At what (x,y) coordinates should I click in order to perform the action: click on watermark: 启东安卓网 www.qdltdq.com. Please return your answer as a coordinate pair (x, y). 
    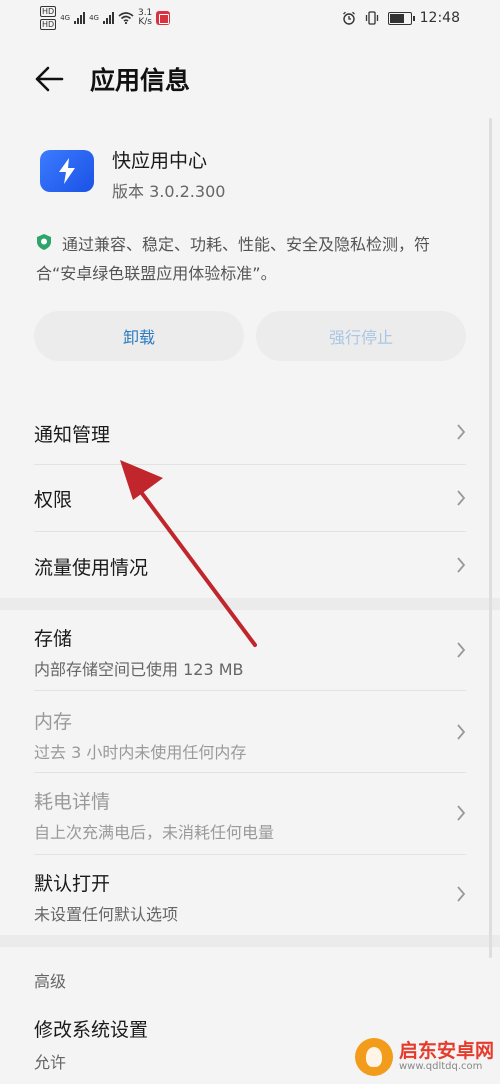
    Looking at the image, I should click on (424, 1057).